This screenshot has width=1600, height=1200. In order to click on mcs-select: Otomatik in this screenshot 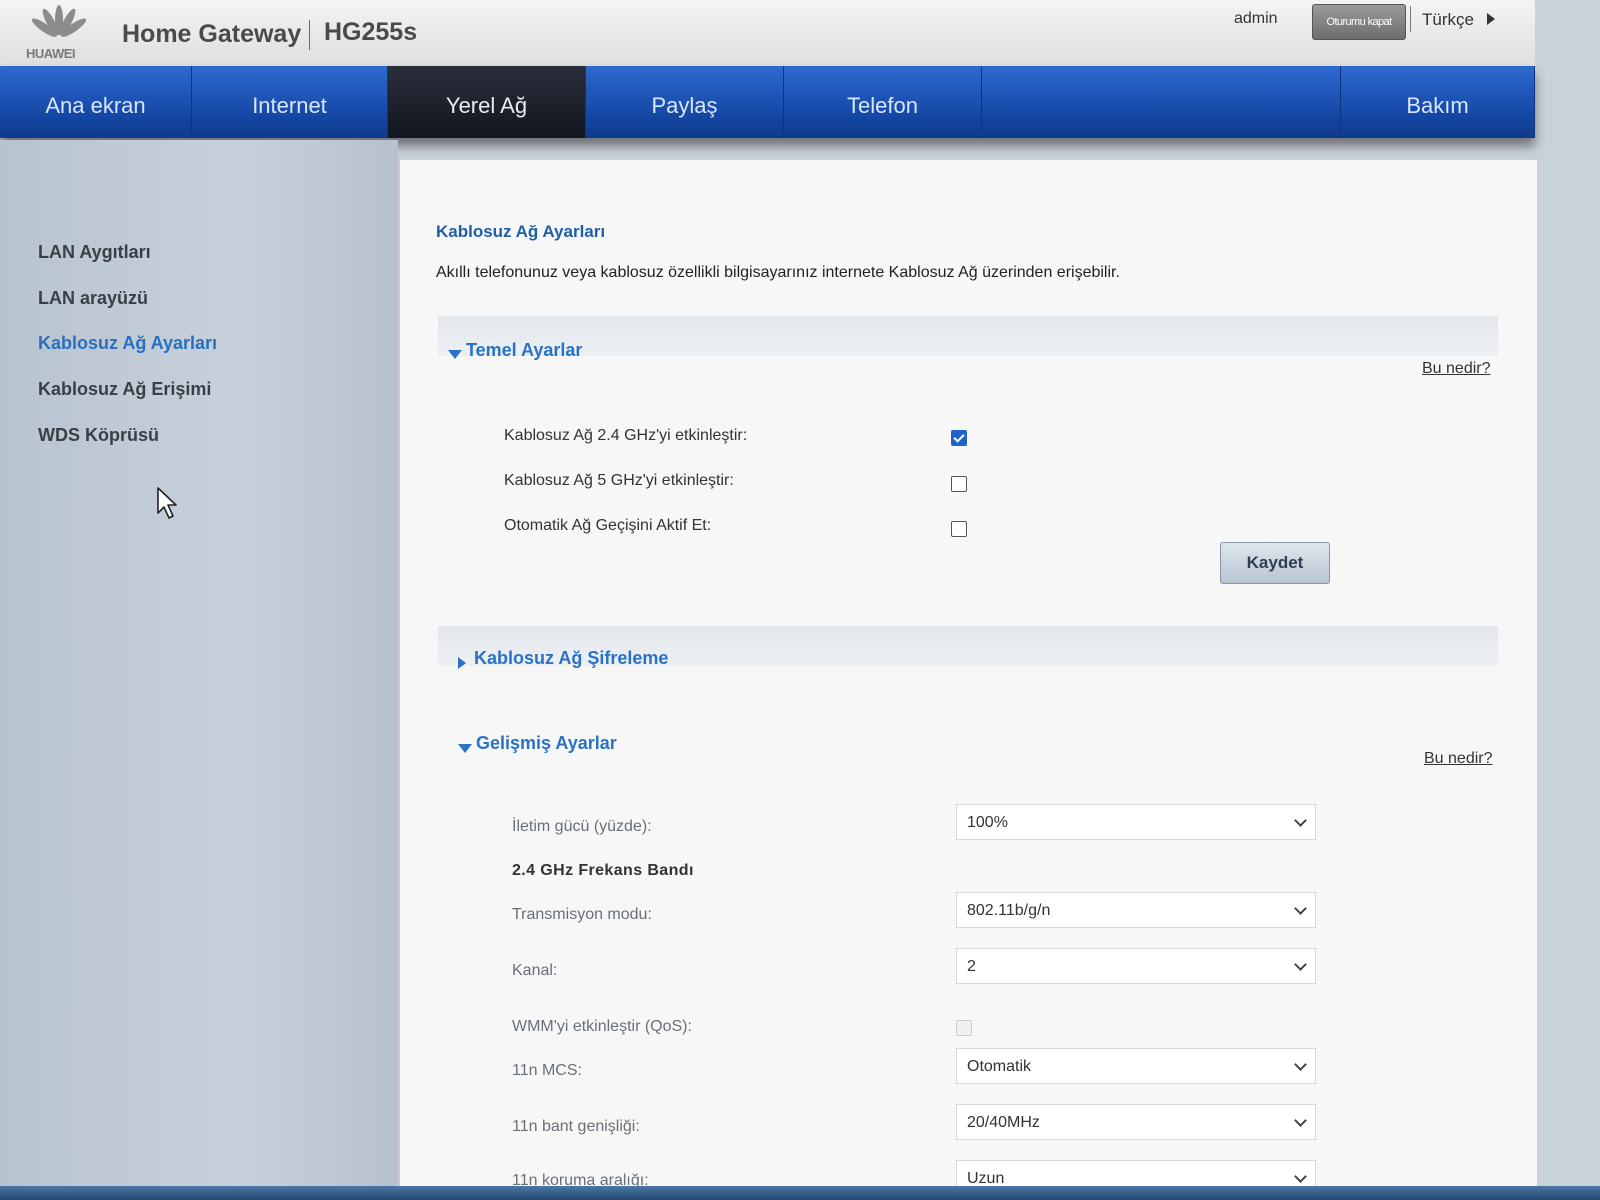, I will do `click(1136, 1066)`.